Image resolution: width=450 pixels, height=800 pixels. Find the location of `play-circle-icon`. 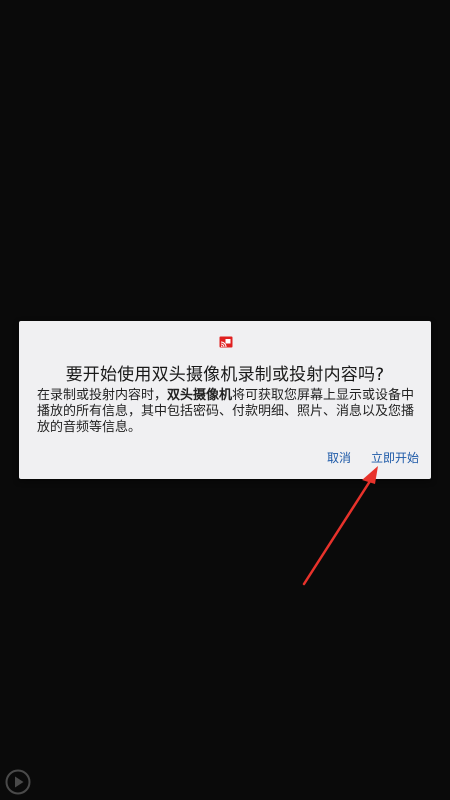

play-circle-icon is located at coordinates (18, 782).